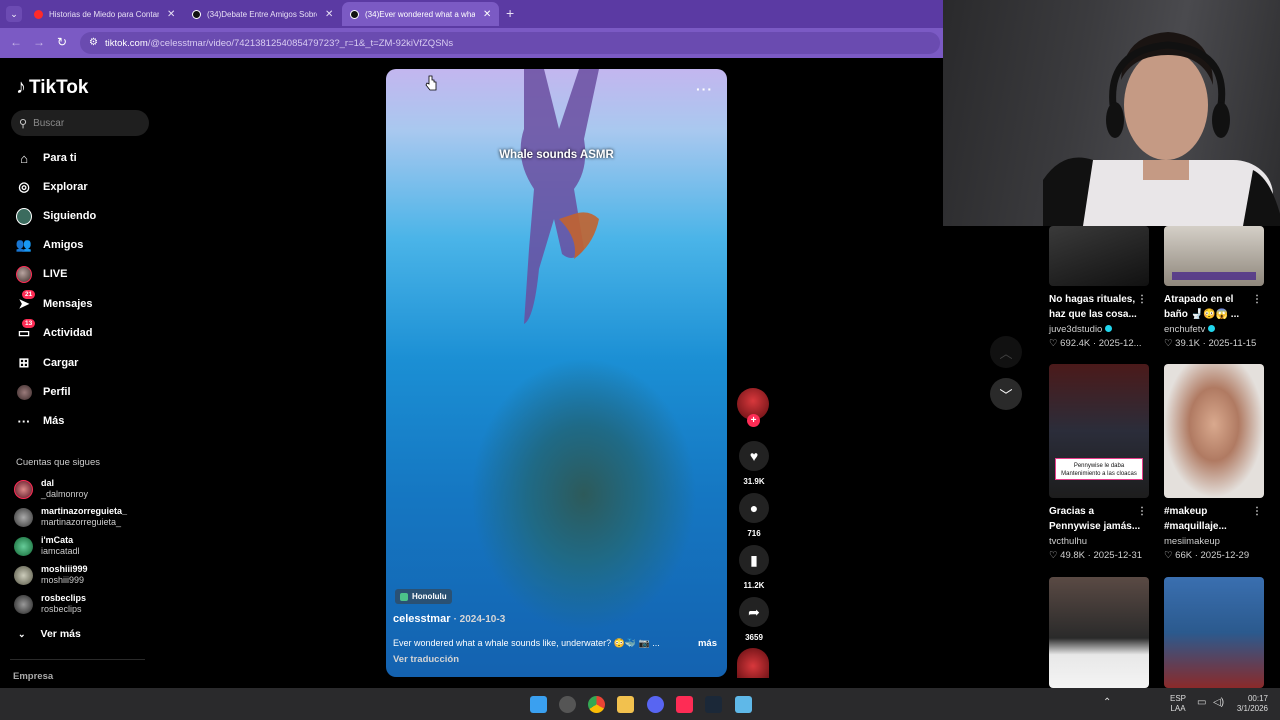 This screenshot has height=720, width=1280. What do you see at coordinates (1178, 704) in the screenshot?
I see `language-indicator: ESP LAA` at bounding box center [1178, 704].